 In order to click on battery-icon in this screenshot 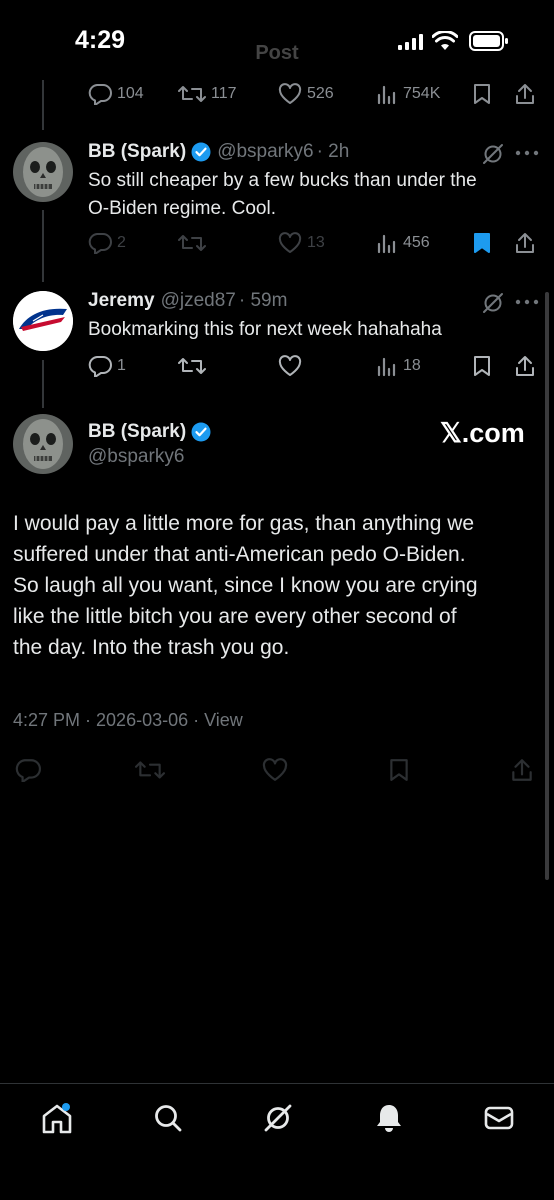, I will do `click(488, 41)`.